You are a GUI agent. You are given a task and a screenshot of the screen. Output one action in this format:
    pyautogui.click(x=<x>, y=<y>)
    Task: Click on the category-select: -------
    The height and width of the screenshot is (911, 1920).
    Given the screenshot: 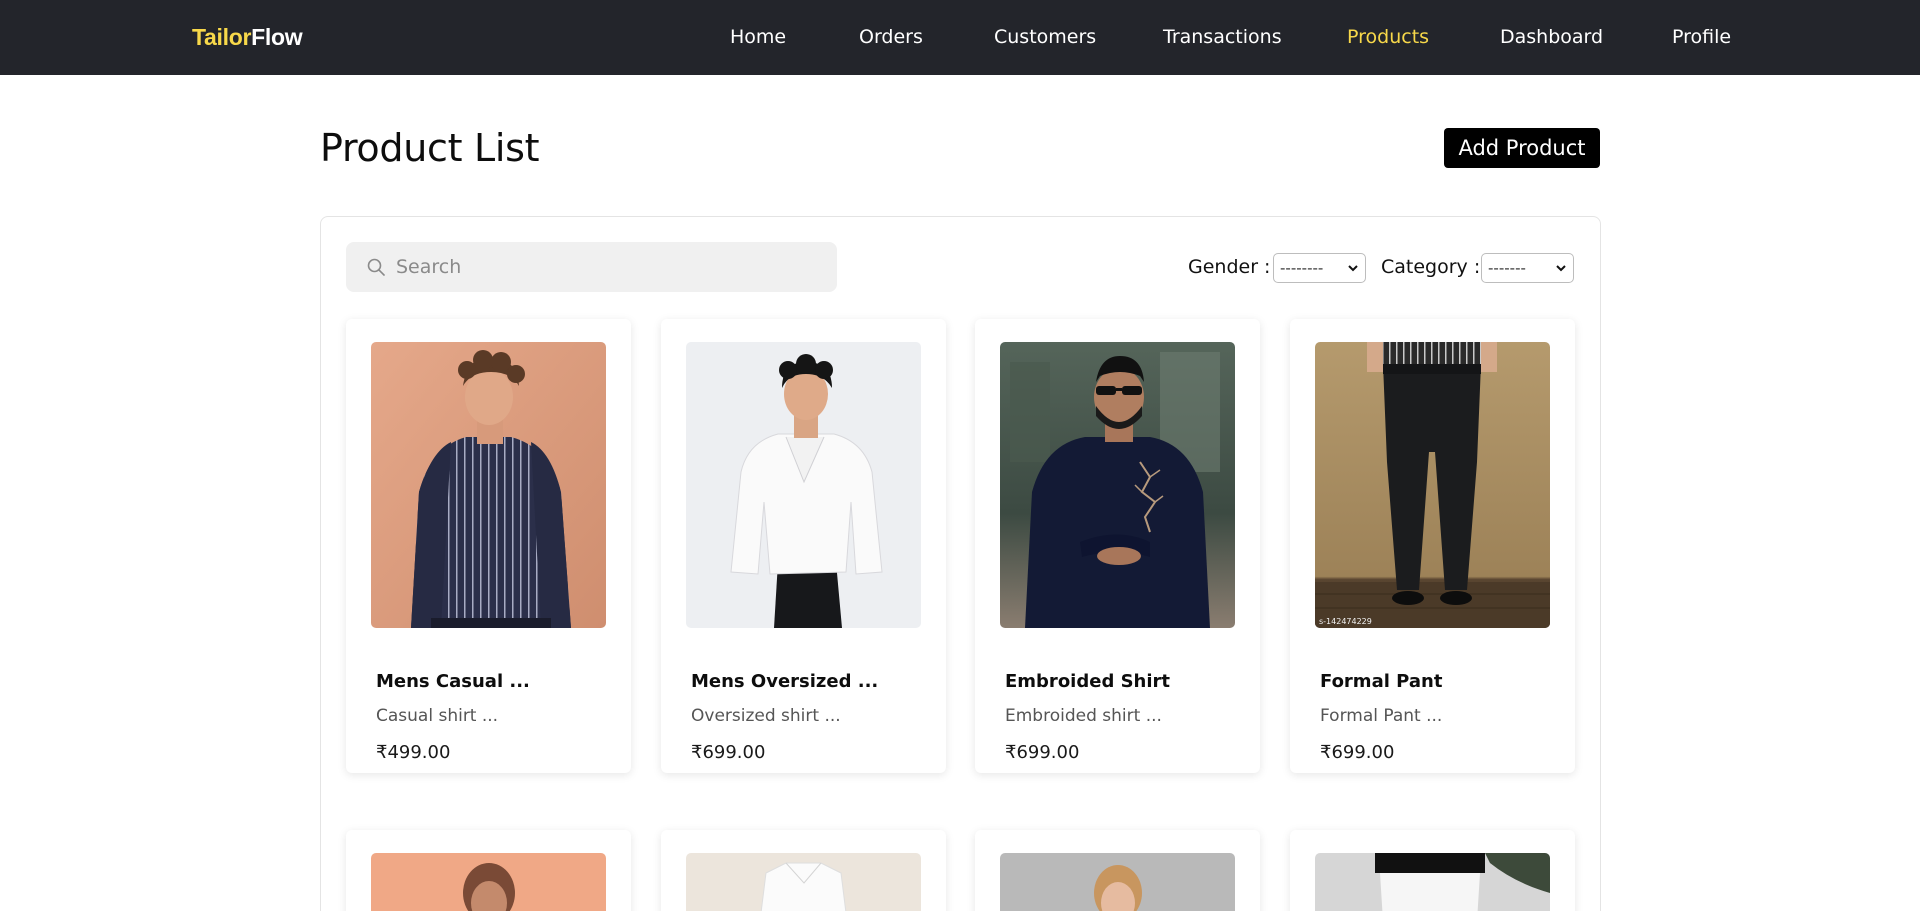 What is the action you would take?
    pyautogui.click(x=1527, y=268)
    